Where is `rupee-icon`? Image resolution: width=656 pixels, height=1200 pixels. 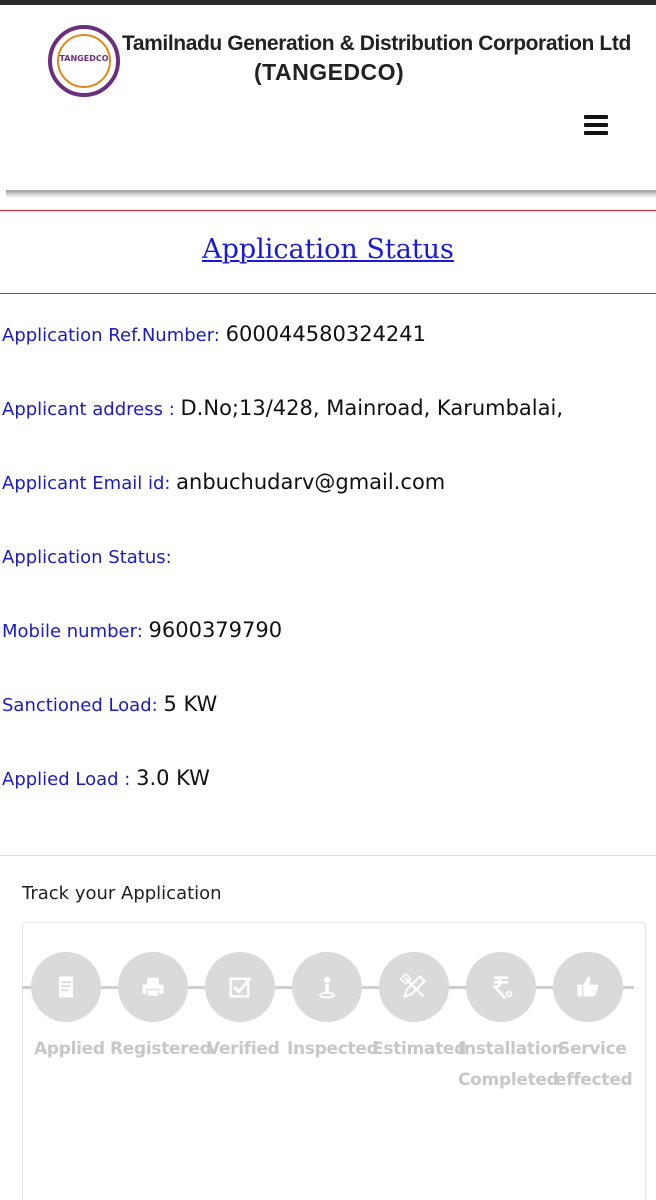 rupee-icon is located at coordinates (502, 987).